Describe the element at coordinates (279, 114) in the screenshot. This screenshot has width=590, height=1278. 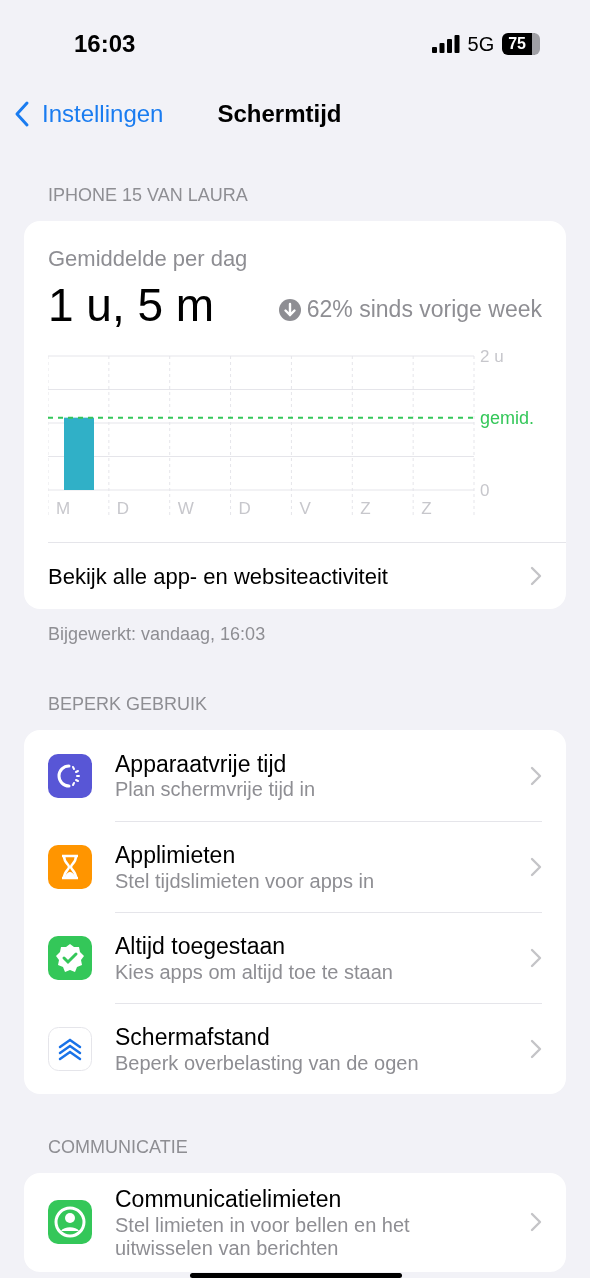
I see `page-title: Schermtijd` at that location.